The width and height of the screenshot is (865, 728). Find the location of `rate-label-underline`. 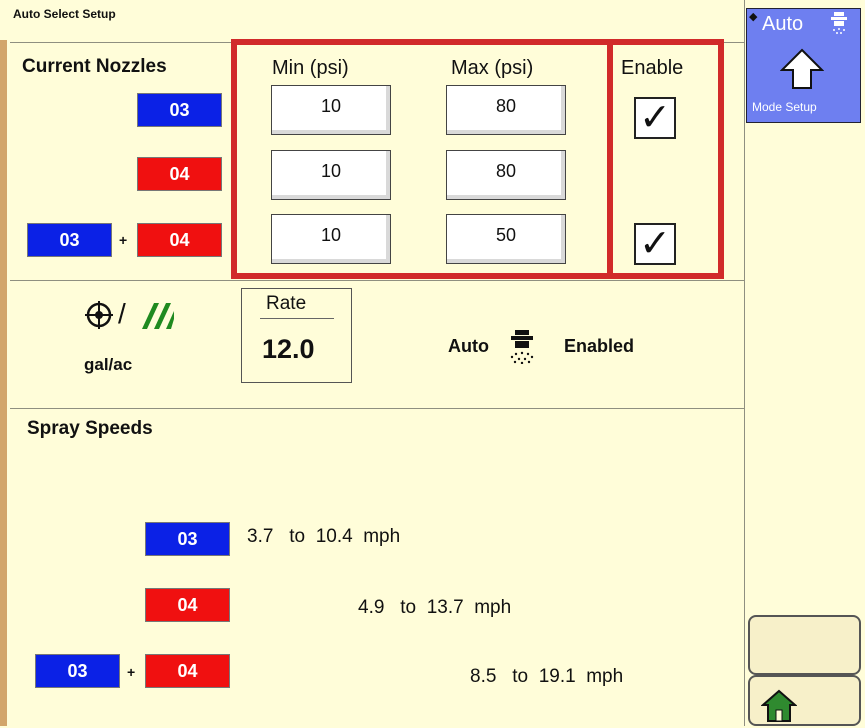

rate-label-underline is located at coordinates (297, 318).